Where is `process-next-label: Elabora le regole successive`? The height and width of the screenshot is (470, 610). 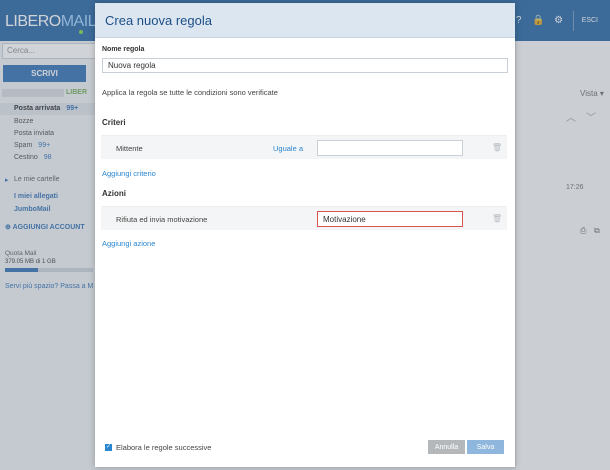 process-next-label: Elabora le regole successive is located at coordinates (164, 447).